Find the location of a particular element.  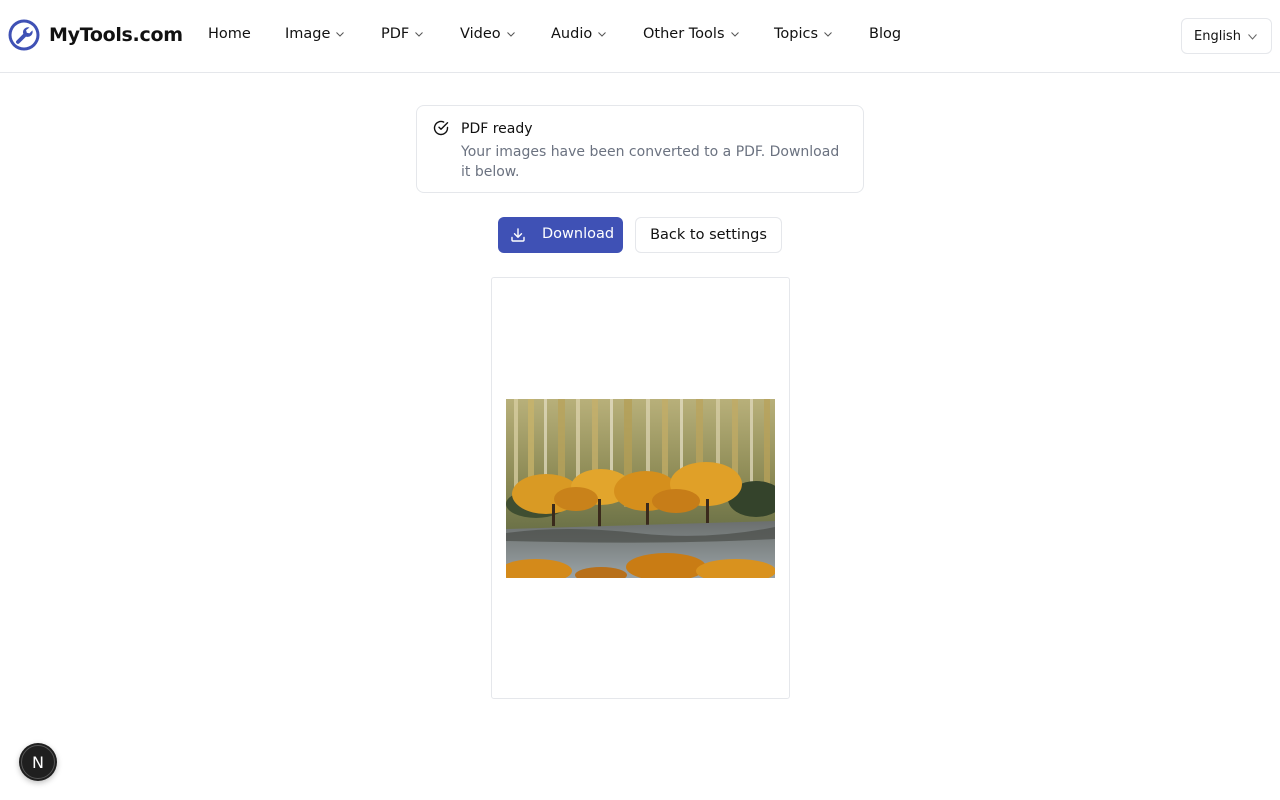

nav-pdf: PDF is located at coordinates (402, 34).